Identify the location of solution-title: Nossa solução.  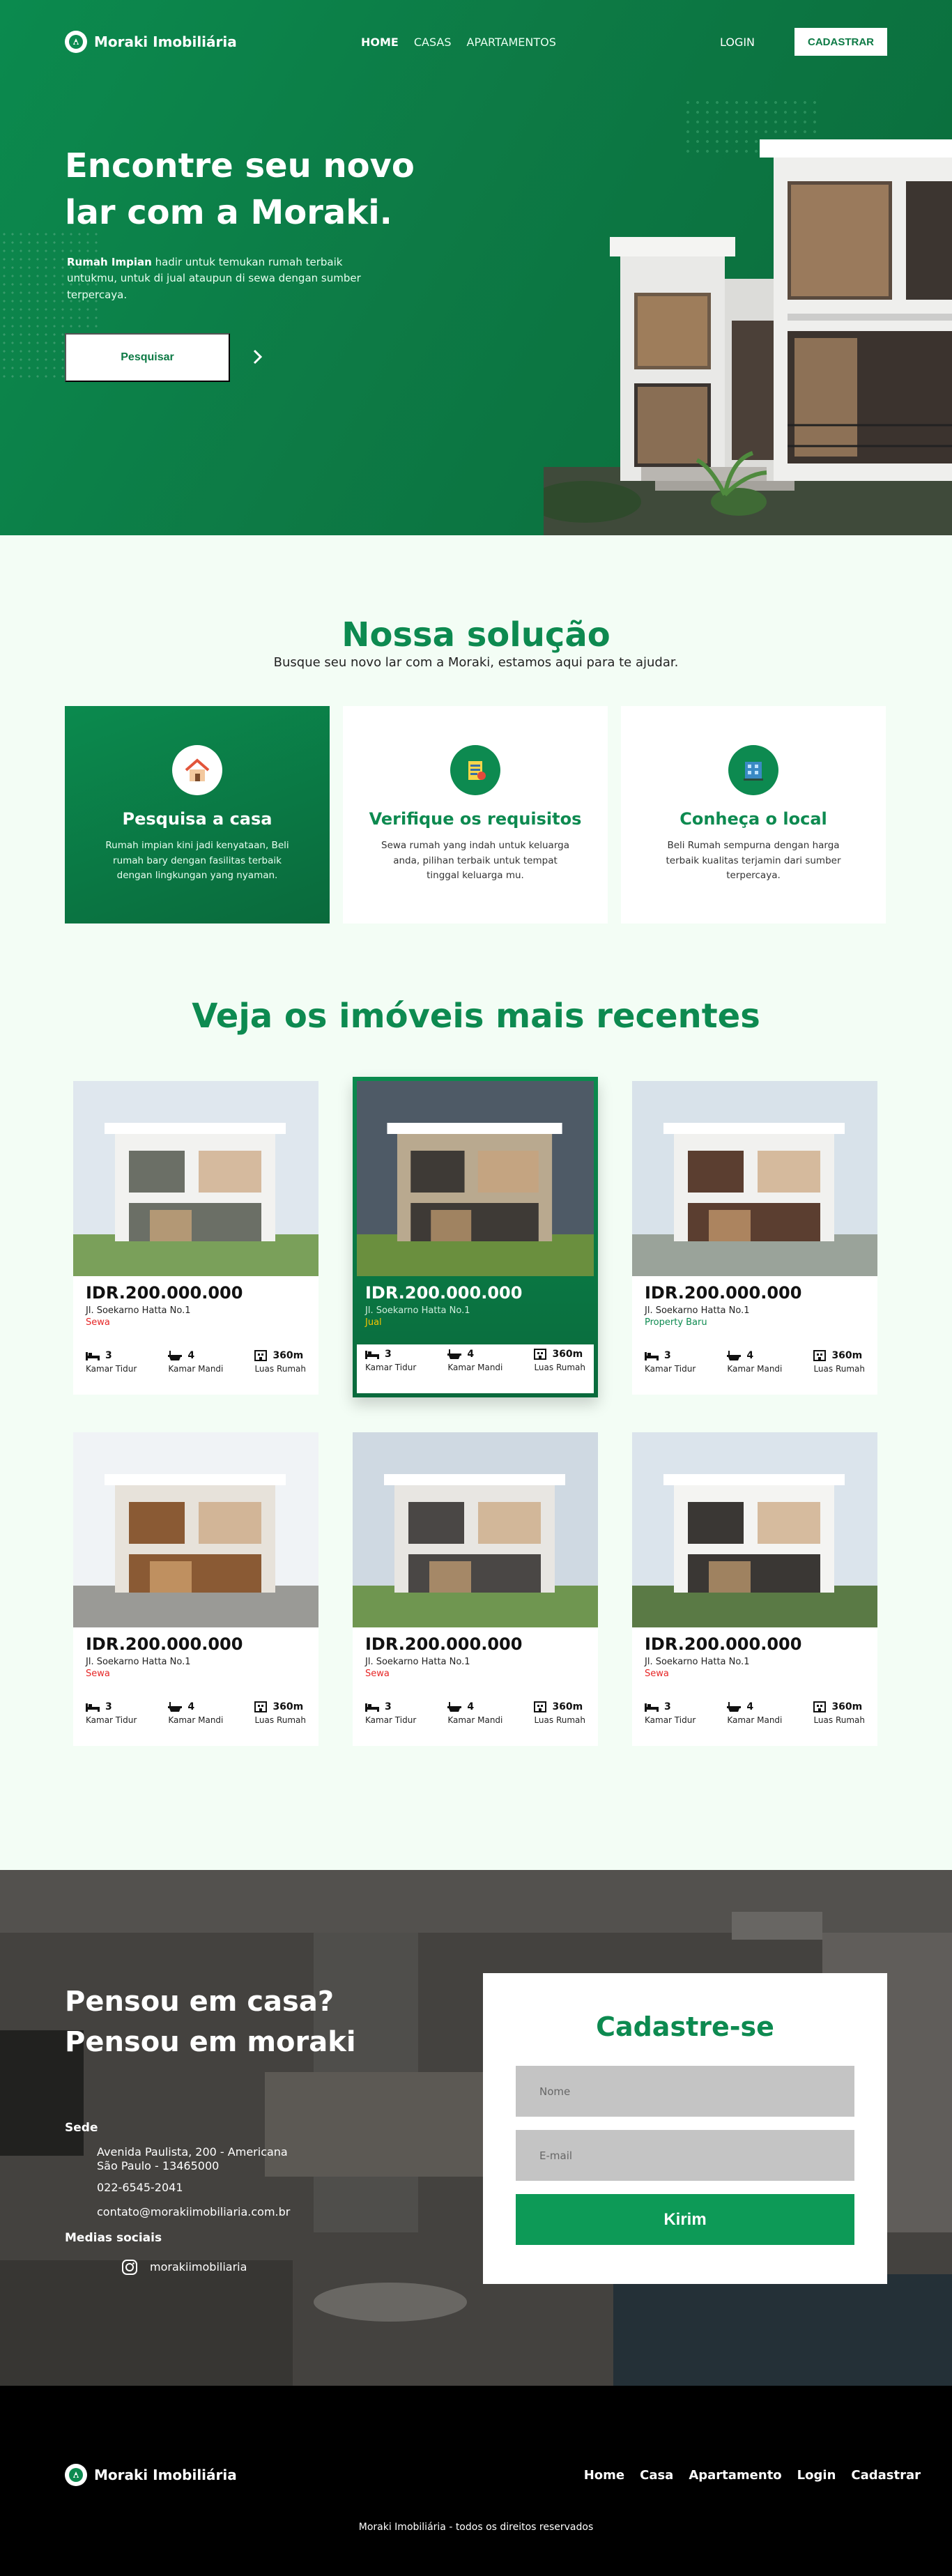
(476, 634).